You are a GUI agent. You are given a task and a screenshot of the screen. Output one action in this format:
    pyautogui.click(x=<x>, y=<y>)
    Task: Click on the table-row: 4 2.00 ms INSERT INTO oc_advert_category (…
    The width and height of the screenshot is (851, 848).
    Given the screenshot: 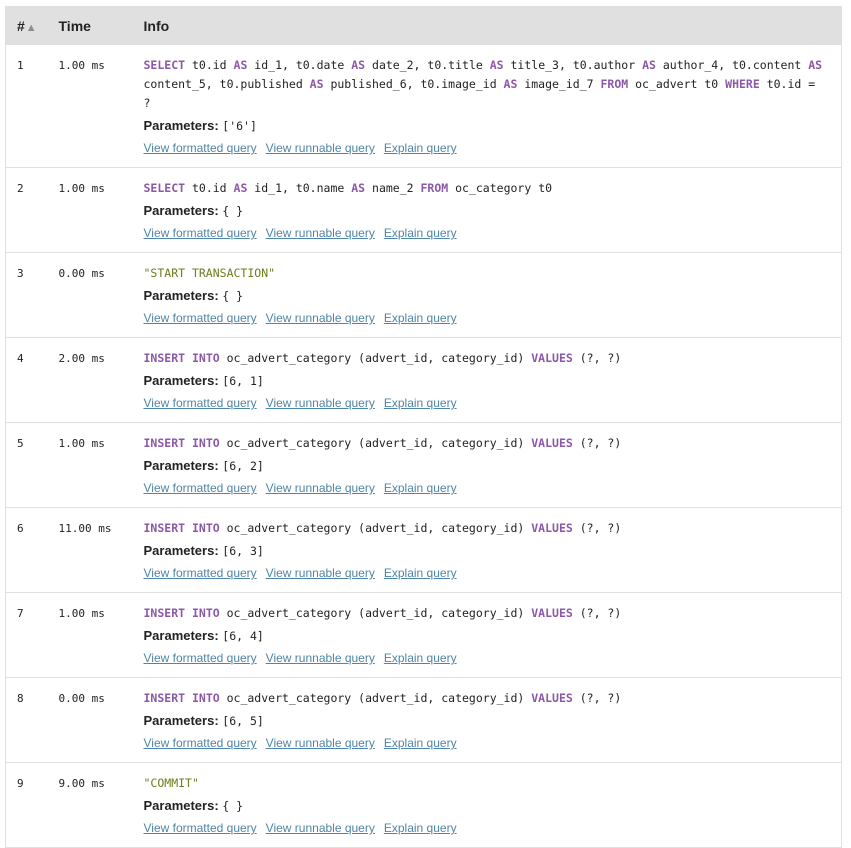 What is the action you would take?
    pyautogui.click(x=423, y=380)
    